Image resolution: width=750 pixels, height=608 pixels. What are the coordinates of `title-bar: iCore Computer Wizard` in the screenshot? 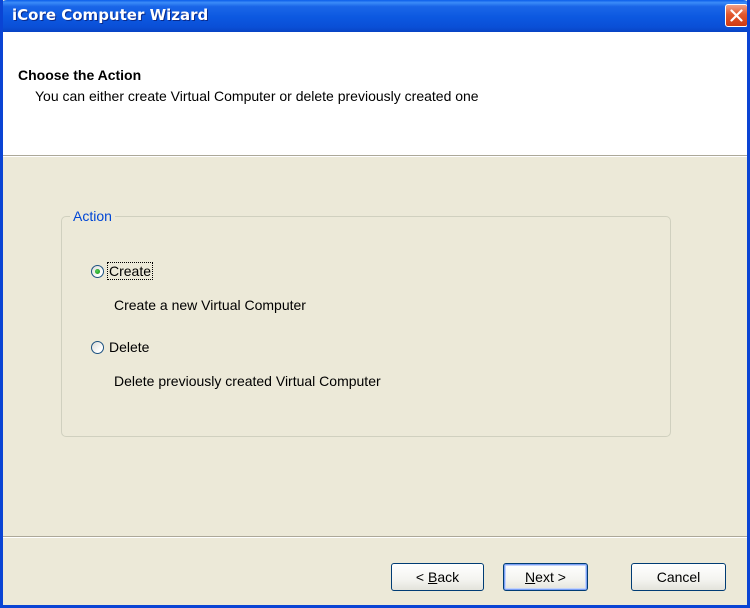 It's located at (375, 16).